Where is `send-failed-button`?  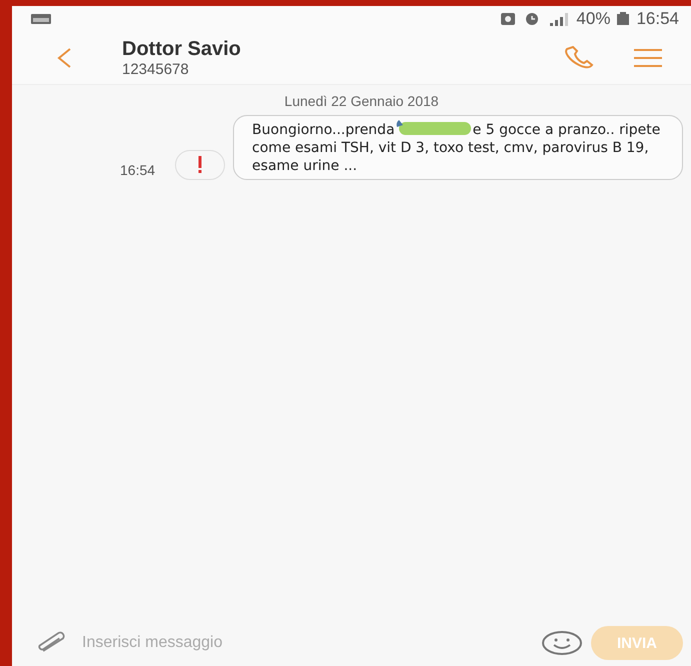
send-failed-button is located at coordinates (200, 165).